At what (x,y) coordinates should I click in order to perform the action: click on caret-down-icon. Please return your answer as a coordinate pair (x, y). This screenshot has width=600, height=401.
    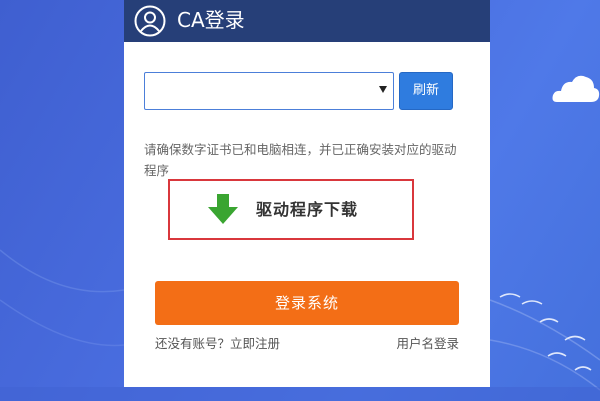
    Looking at the image, I should click on (383, 89).